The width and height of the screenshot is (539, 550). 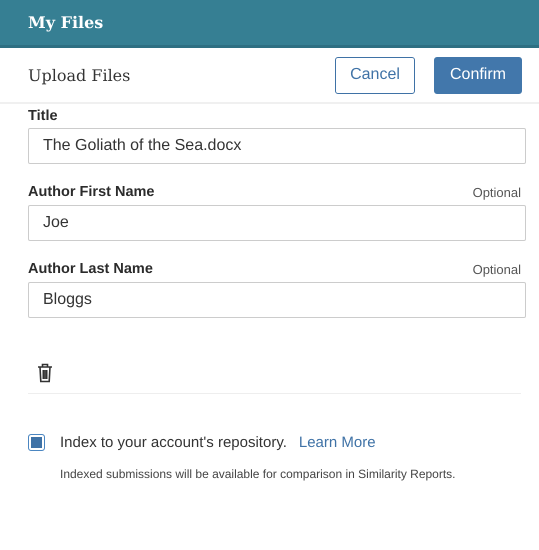 What do you see at coordinates (277, 300) in the screenshot?
I see `input-field: Bloggs` at bounding box center [277, 300].